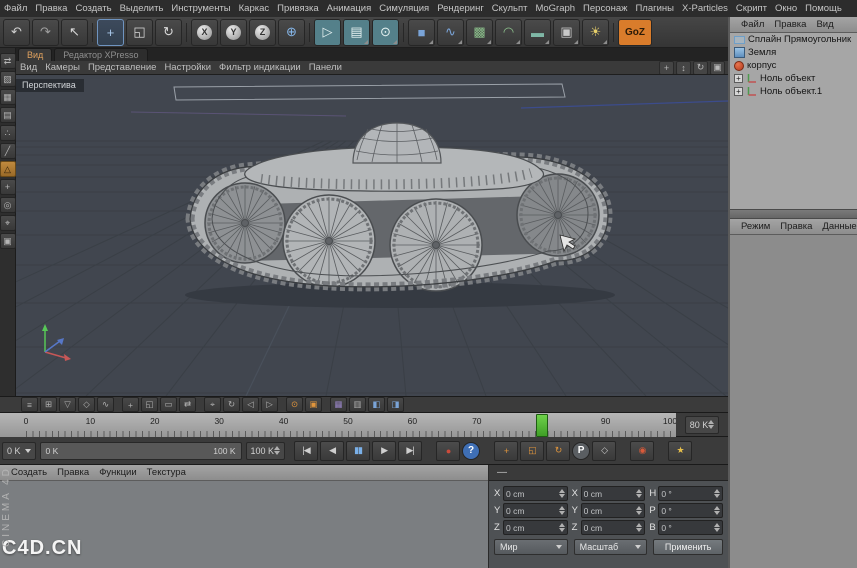 The height and width of the screenshot is (568, 857). I want to click on materials-menu-item: Создать, so click(29, 472).